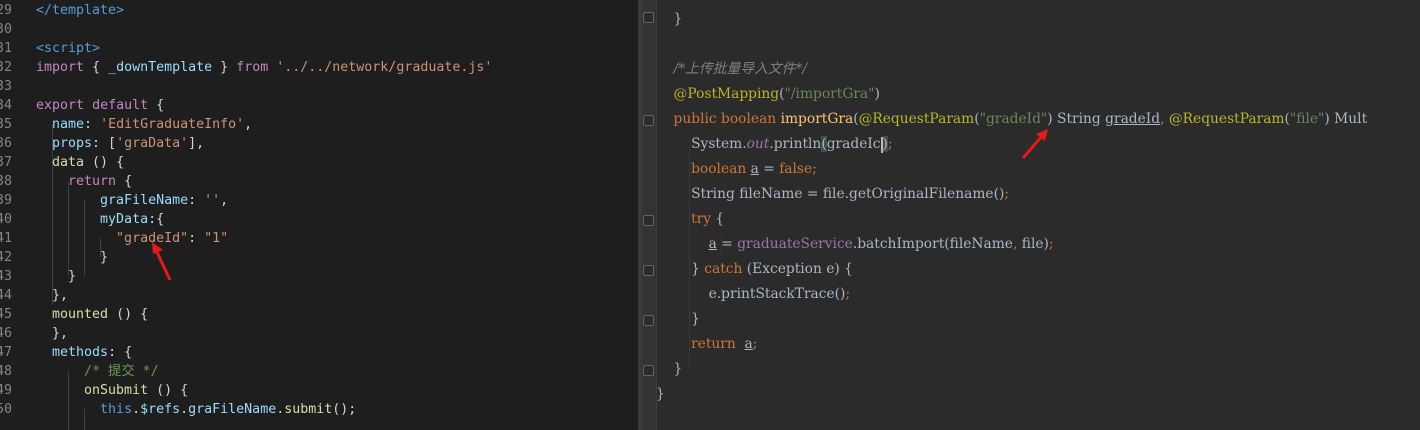 This screenshot has height=430, width=1420. I want to click on line-number: 45, so click(6, 314).